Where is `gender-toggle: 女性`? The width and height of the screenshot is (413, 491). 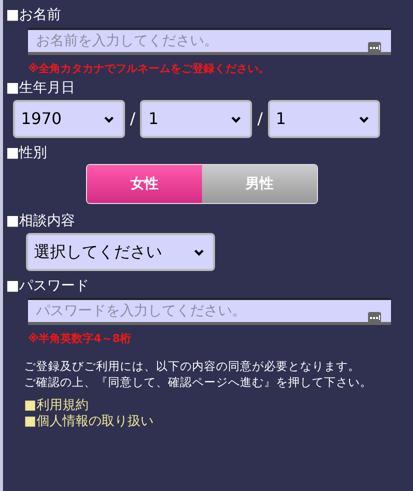
gender-toggle: 女性 is located at coordinates (144, 184).